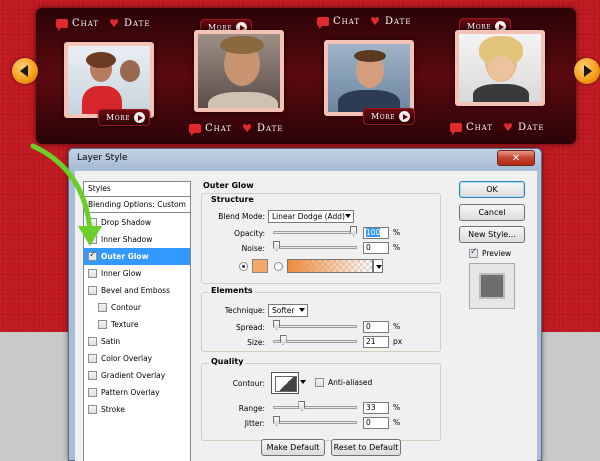  Describe the element at coordinates (25, 71) in the screenshot. I see `carousel-prev-arrow-icon` at that location.